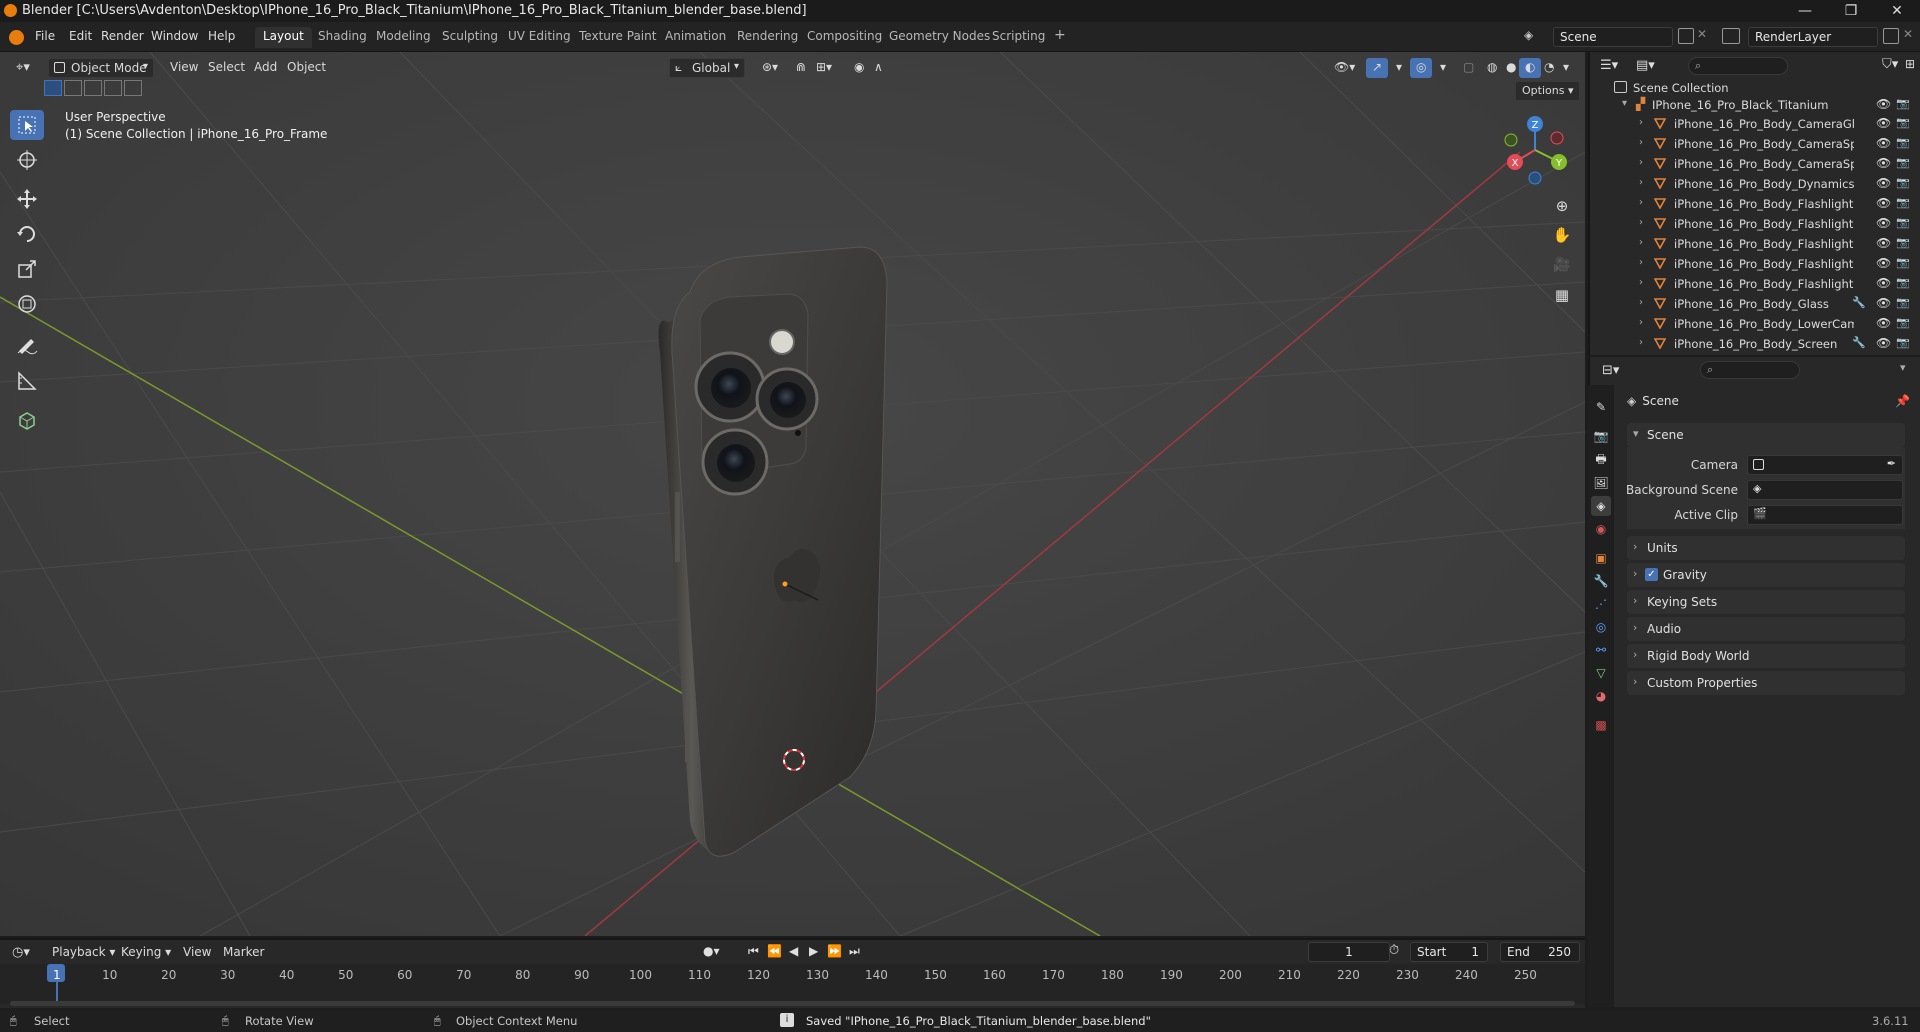 This screenshot has height=1032, width=1920. I want to click on tab-scripting: Scripting, so click(1018, 37).